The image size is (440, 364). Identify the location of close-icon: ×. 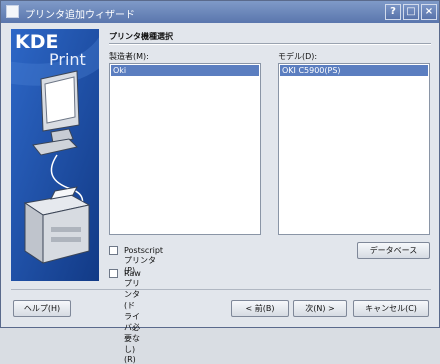
(429, 12).